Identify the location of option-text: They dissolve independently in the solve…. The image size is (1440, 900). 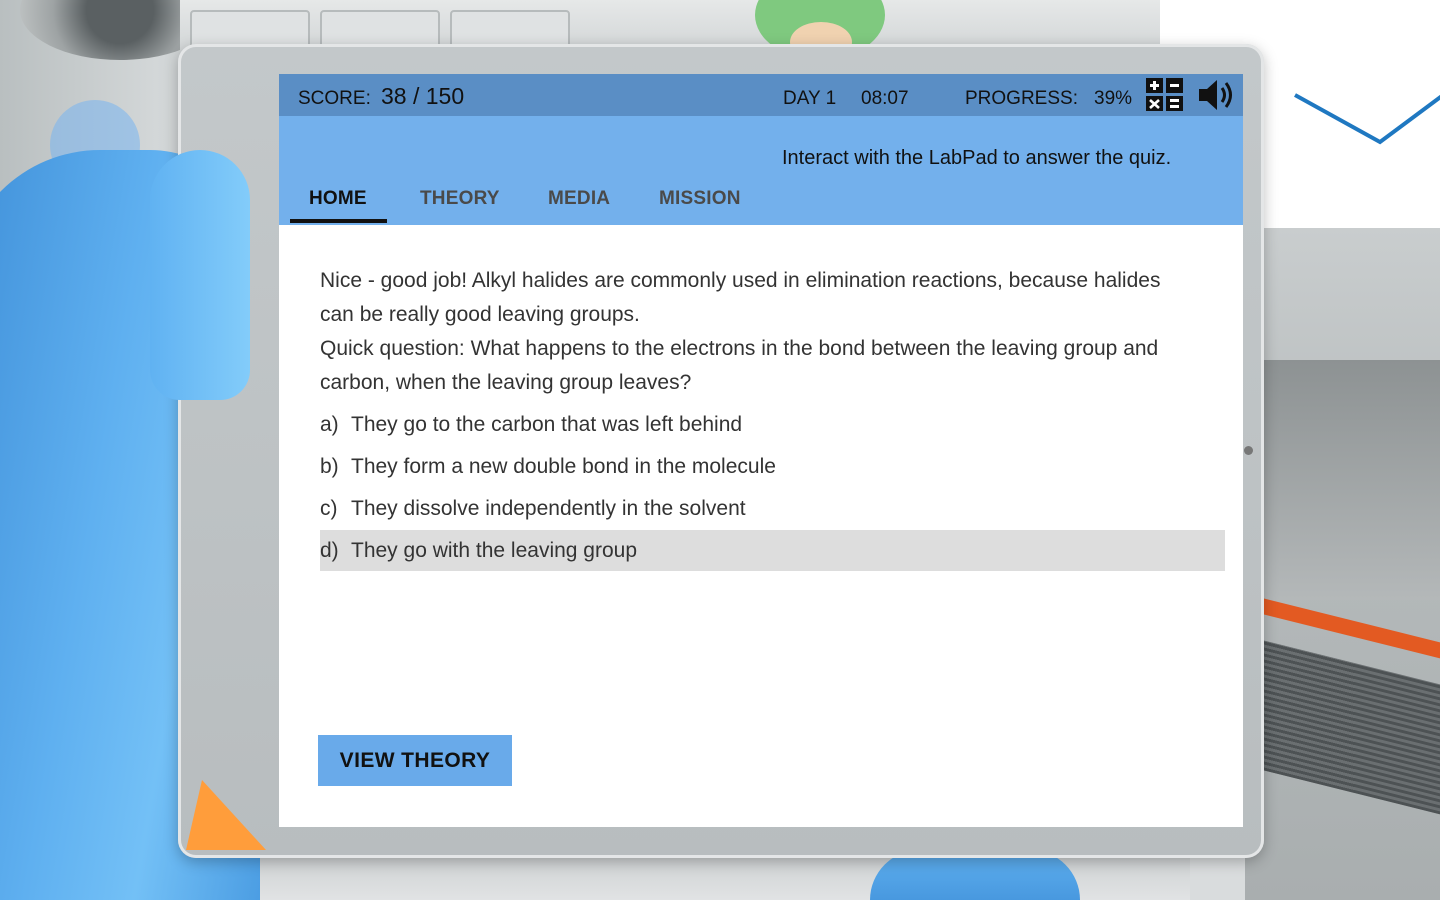
(548, 508).